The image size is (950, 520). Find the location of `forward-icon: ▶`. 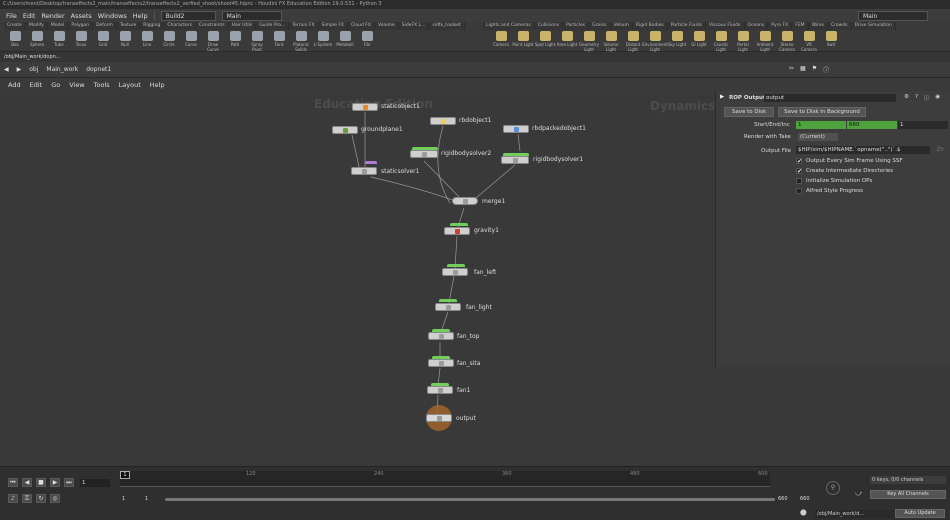

forward-icon: ▶ is located at coordinates (19, 69).